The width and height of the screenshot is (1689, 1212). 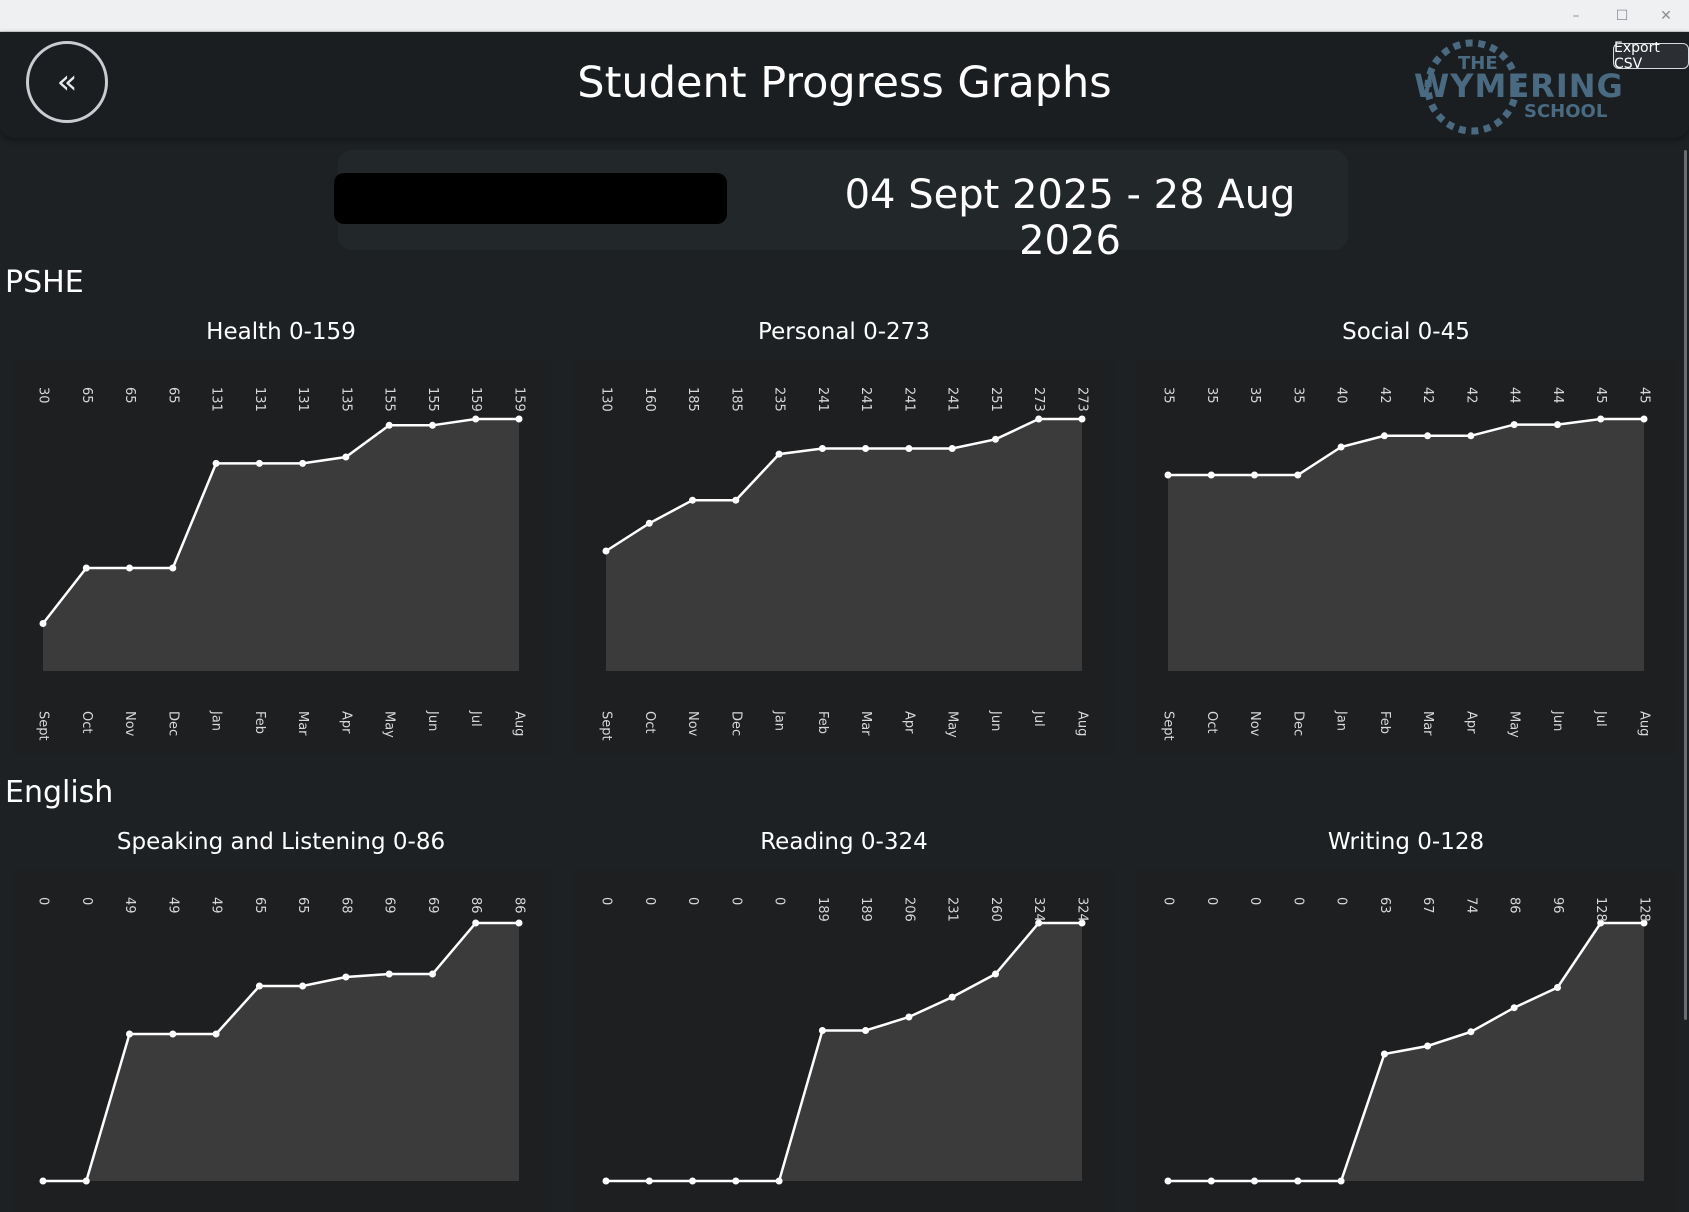 What do you see at coordinates (1038, 399) in the screenshot?
I see `chart-value-label: 273` at bounding box center [1038, 399].